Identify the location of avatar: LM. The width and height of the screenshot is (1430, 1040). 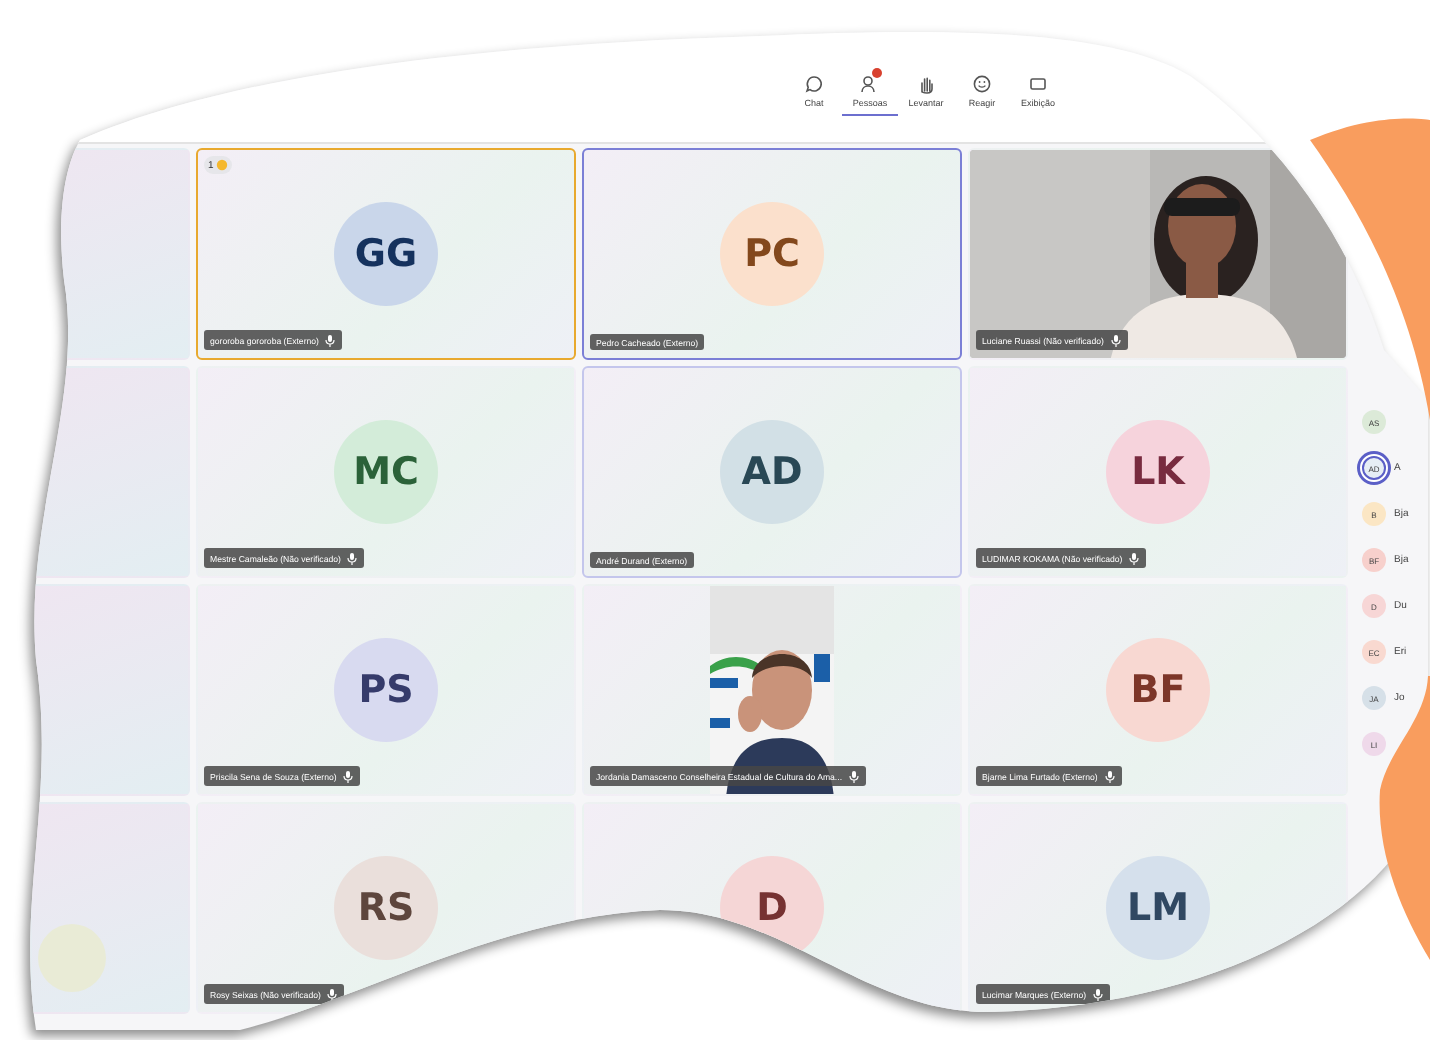
(1158, 908).